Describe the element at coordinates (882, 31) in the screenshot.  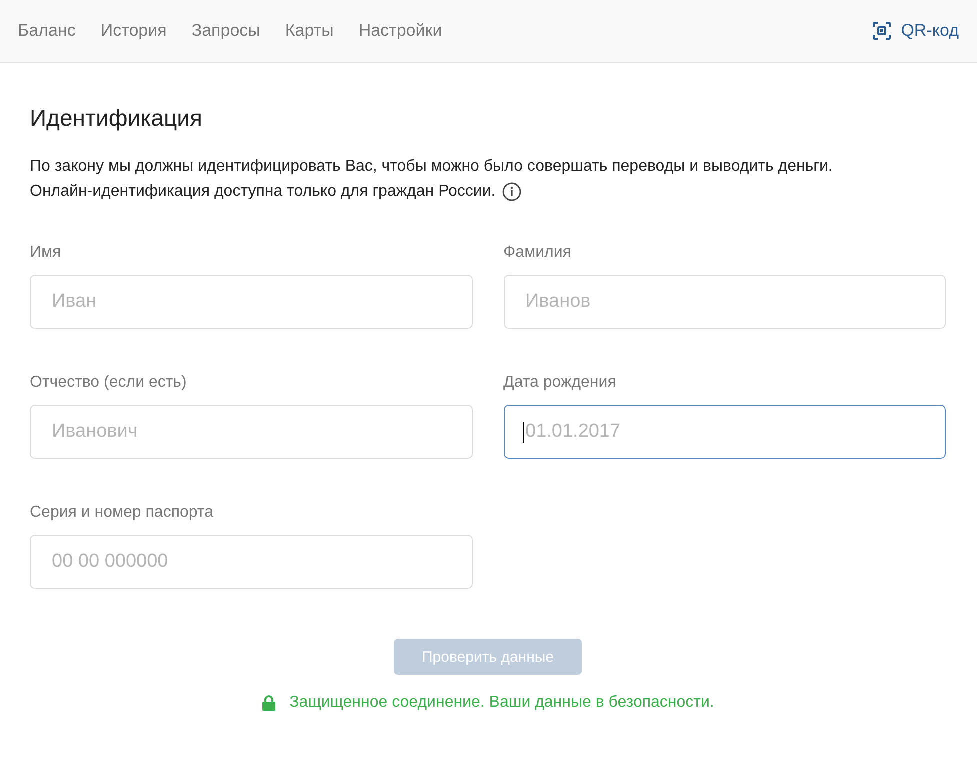
I see `qr-scan-icon` at that location.